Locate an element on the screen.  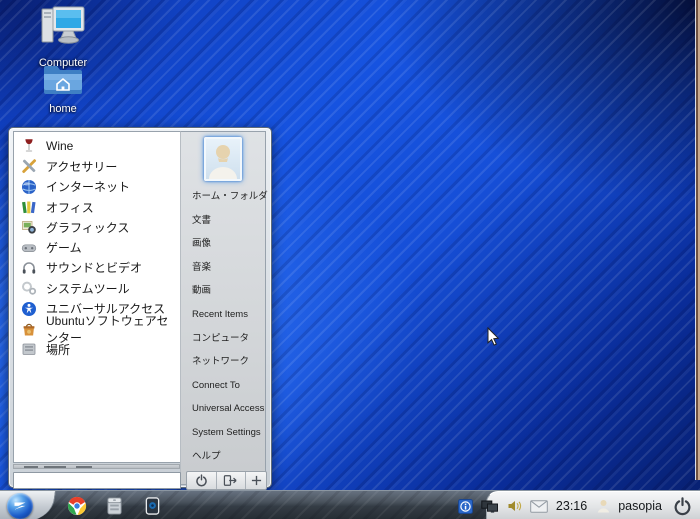
menu-item-label: ゲーム is located at coordinates (64, 248).